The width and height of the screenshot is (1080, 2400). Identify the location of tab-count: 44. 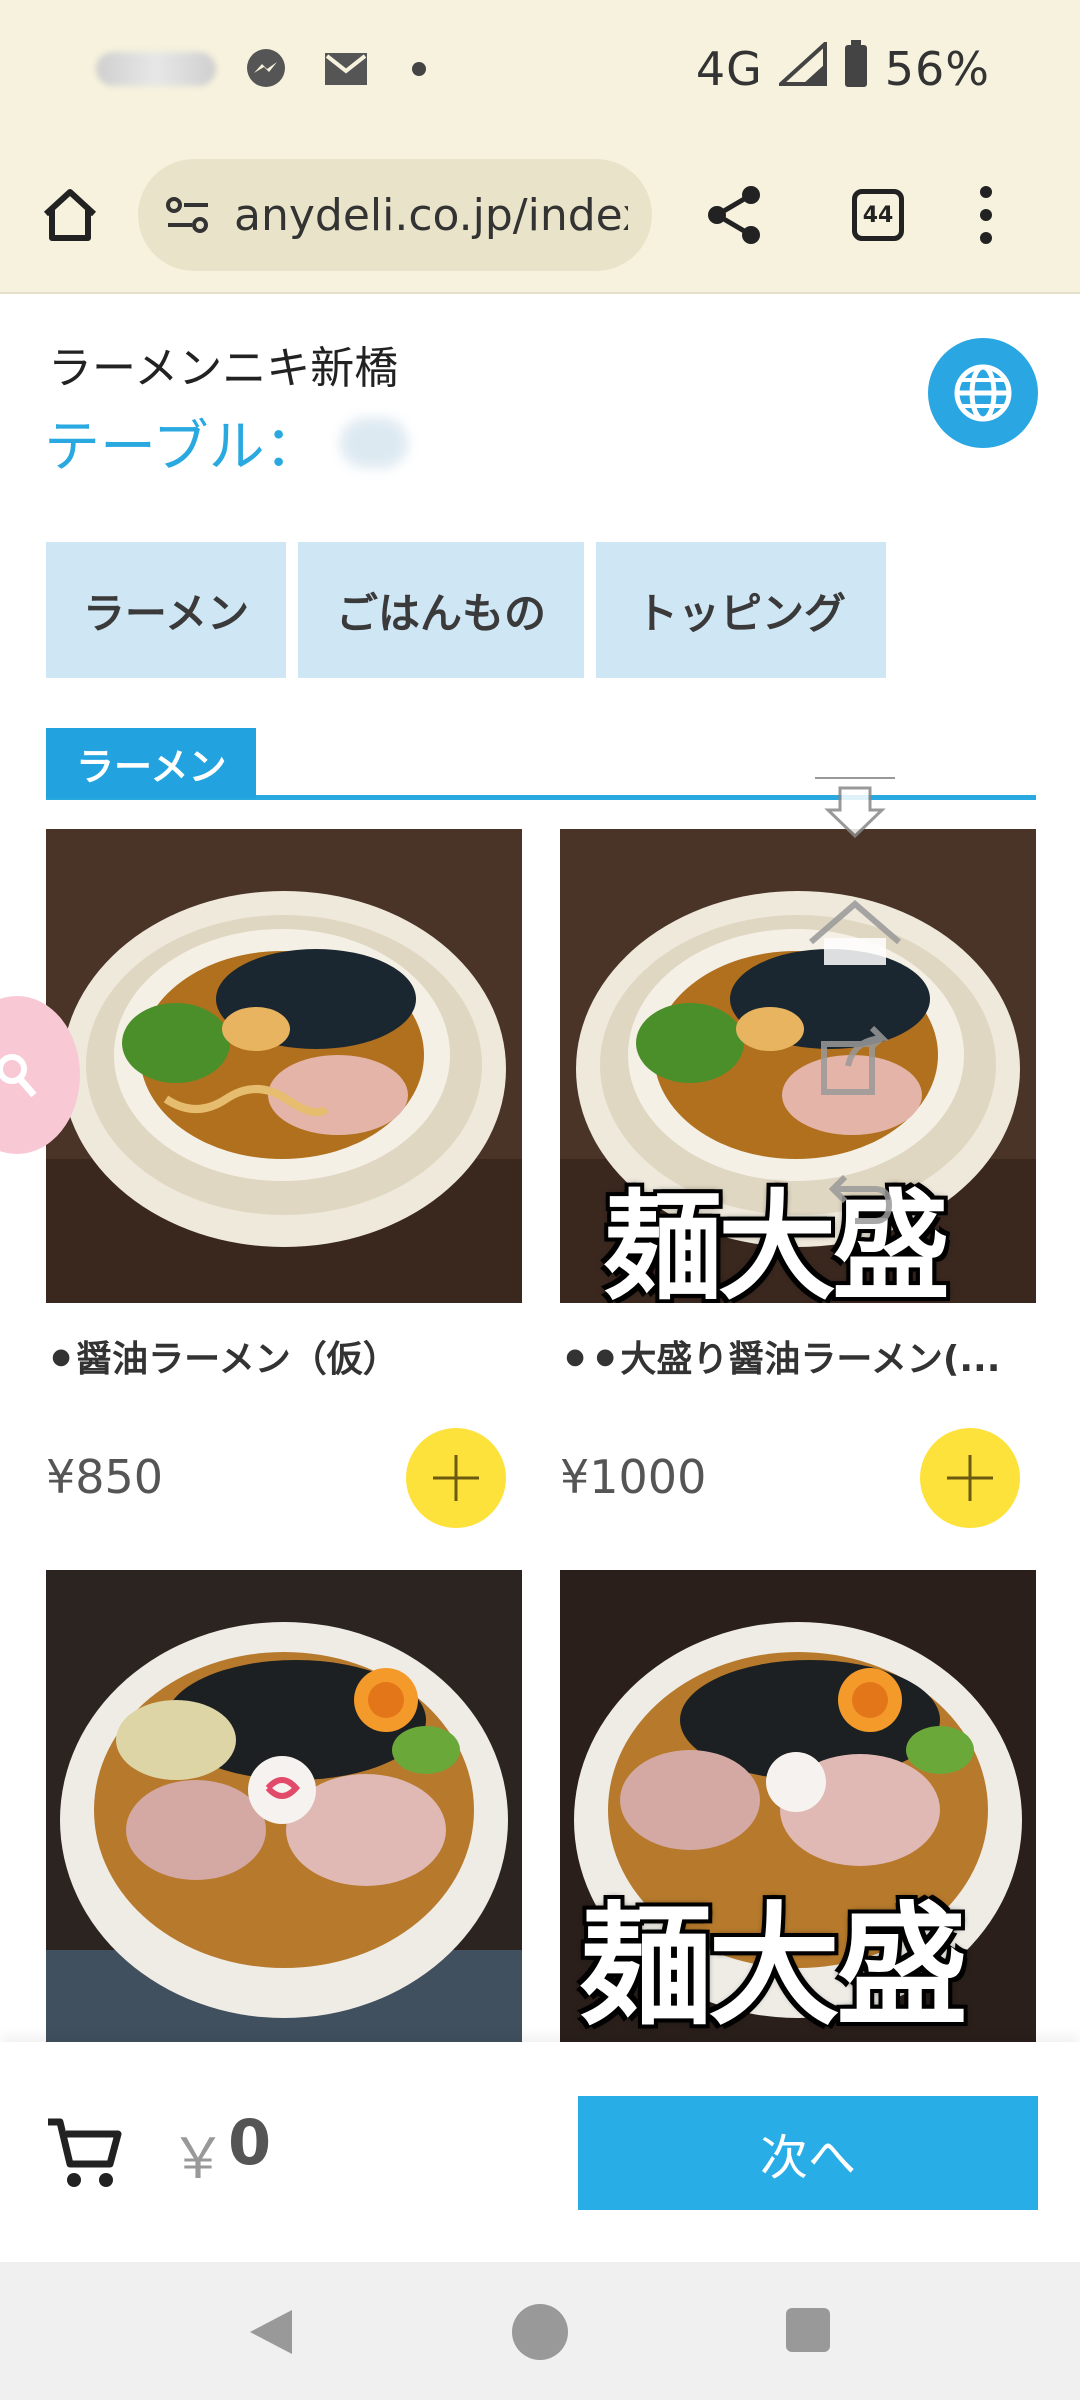
(878, 215).